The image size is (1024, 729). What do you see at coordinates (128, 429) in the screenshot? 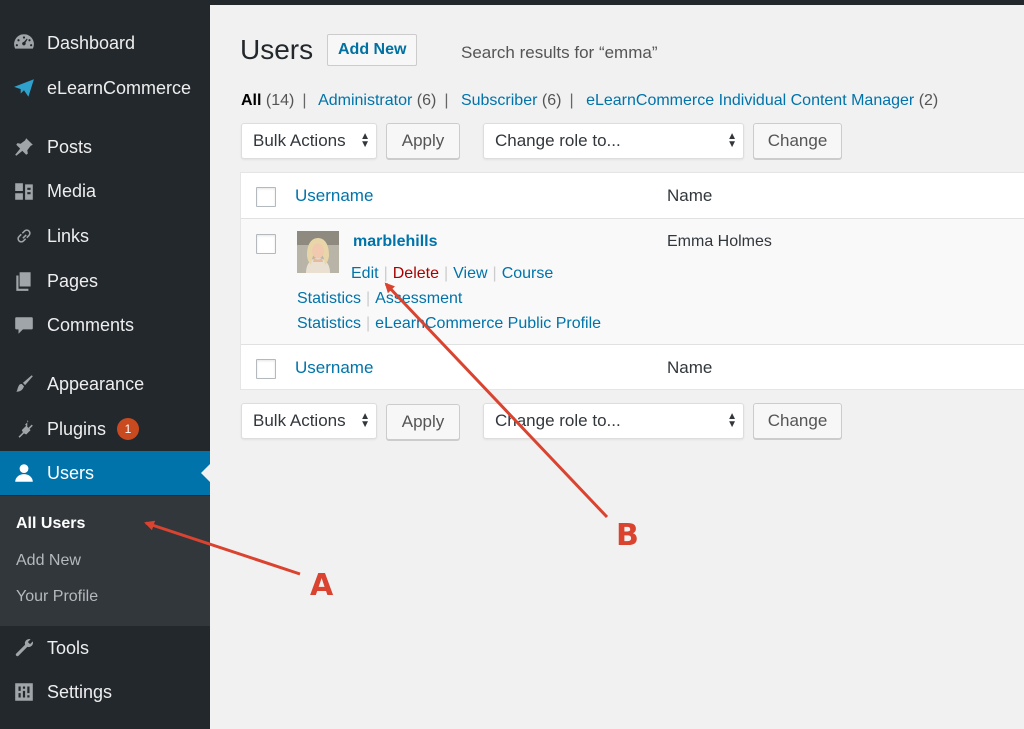
I see `plugins-update-badge: 1` at bounding box center [128, 429].